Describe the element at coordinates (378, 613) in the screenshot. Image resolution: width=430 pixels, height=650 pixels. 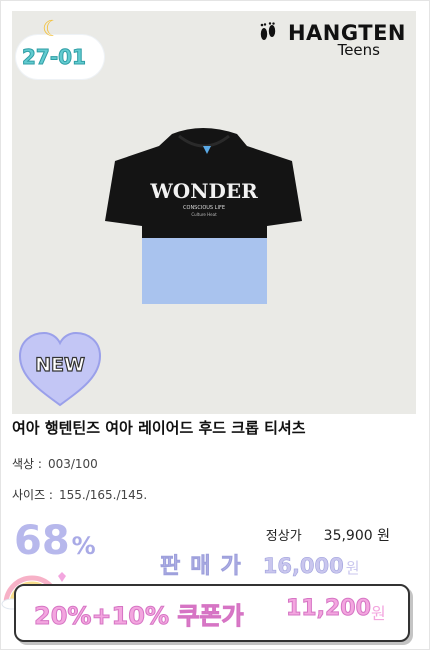
I see `coupon-price-unit: 원` at that location.